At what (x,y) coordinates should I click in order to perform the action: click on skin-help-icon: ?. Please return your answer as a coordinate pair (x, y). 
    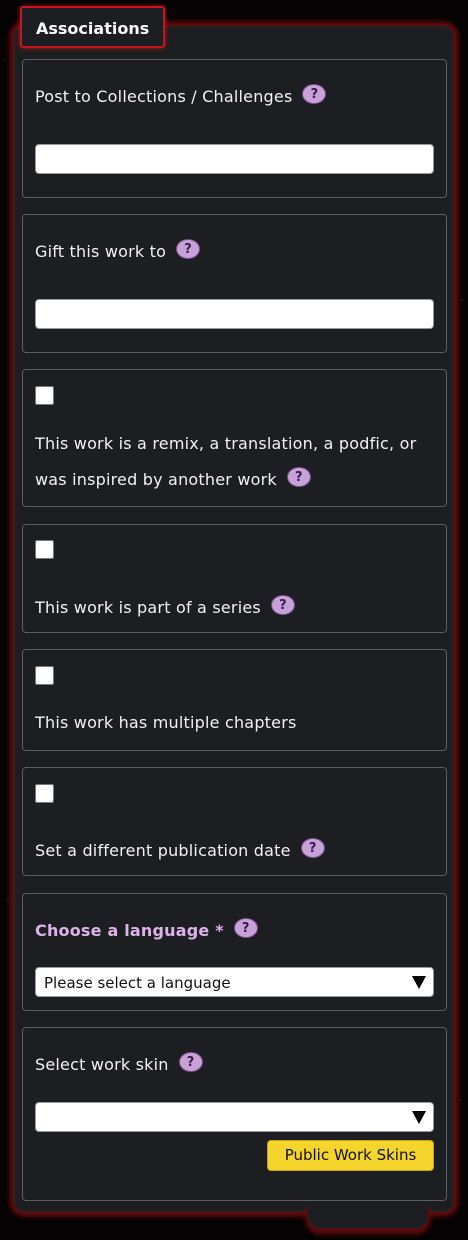
    Looking at the image, I should click on (190, 1062).